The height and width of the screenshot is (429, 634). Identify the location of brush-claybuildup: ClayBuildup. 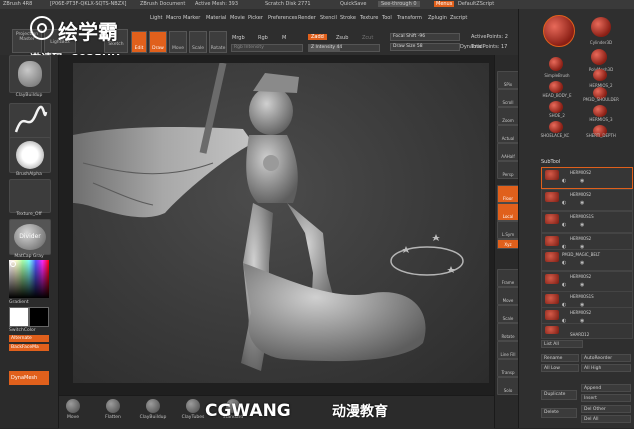
(153, 409).